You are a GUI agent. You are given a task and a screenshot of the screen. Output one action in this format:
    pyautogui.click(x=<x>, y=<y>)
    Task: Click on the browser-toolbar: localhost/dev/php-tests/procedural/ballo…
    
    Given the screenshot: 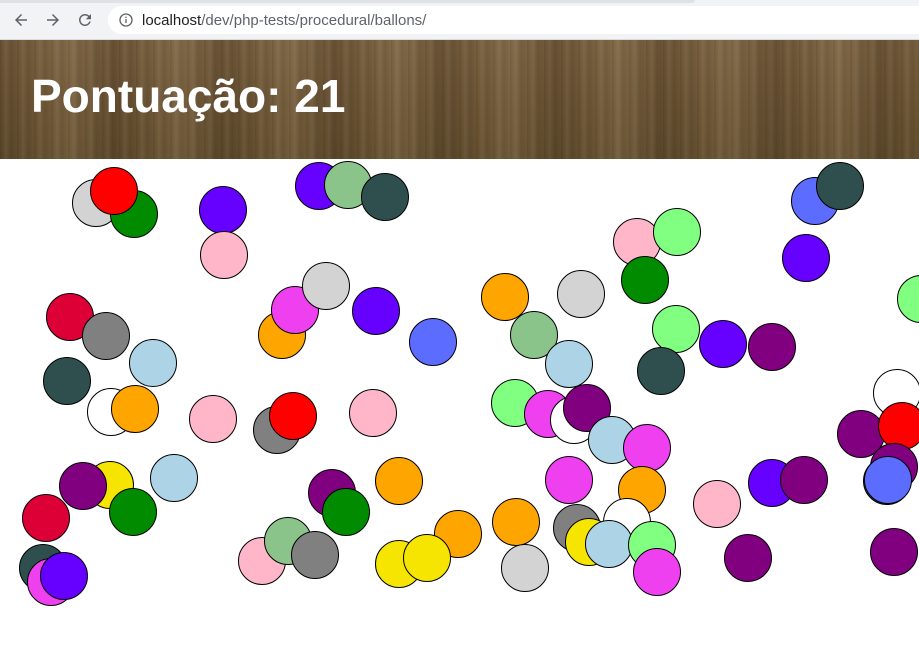 What is the action you would take?
    pyautogui.click(x=459, y=20)
    